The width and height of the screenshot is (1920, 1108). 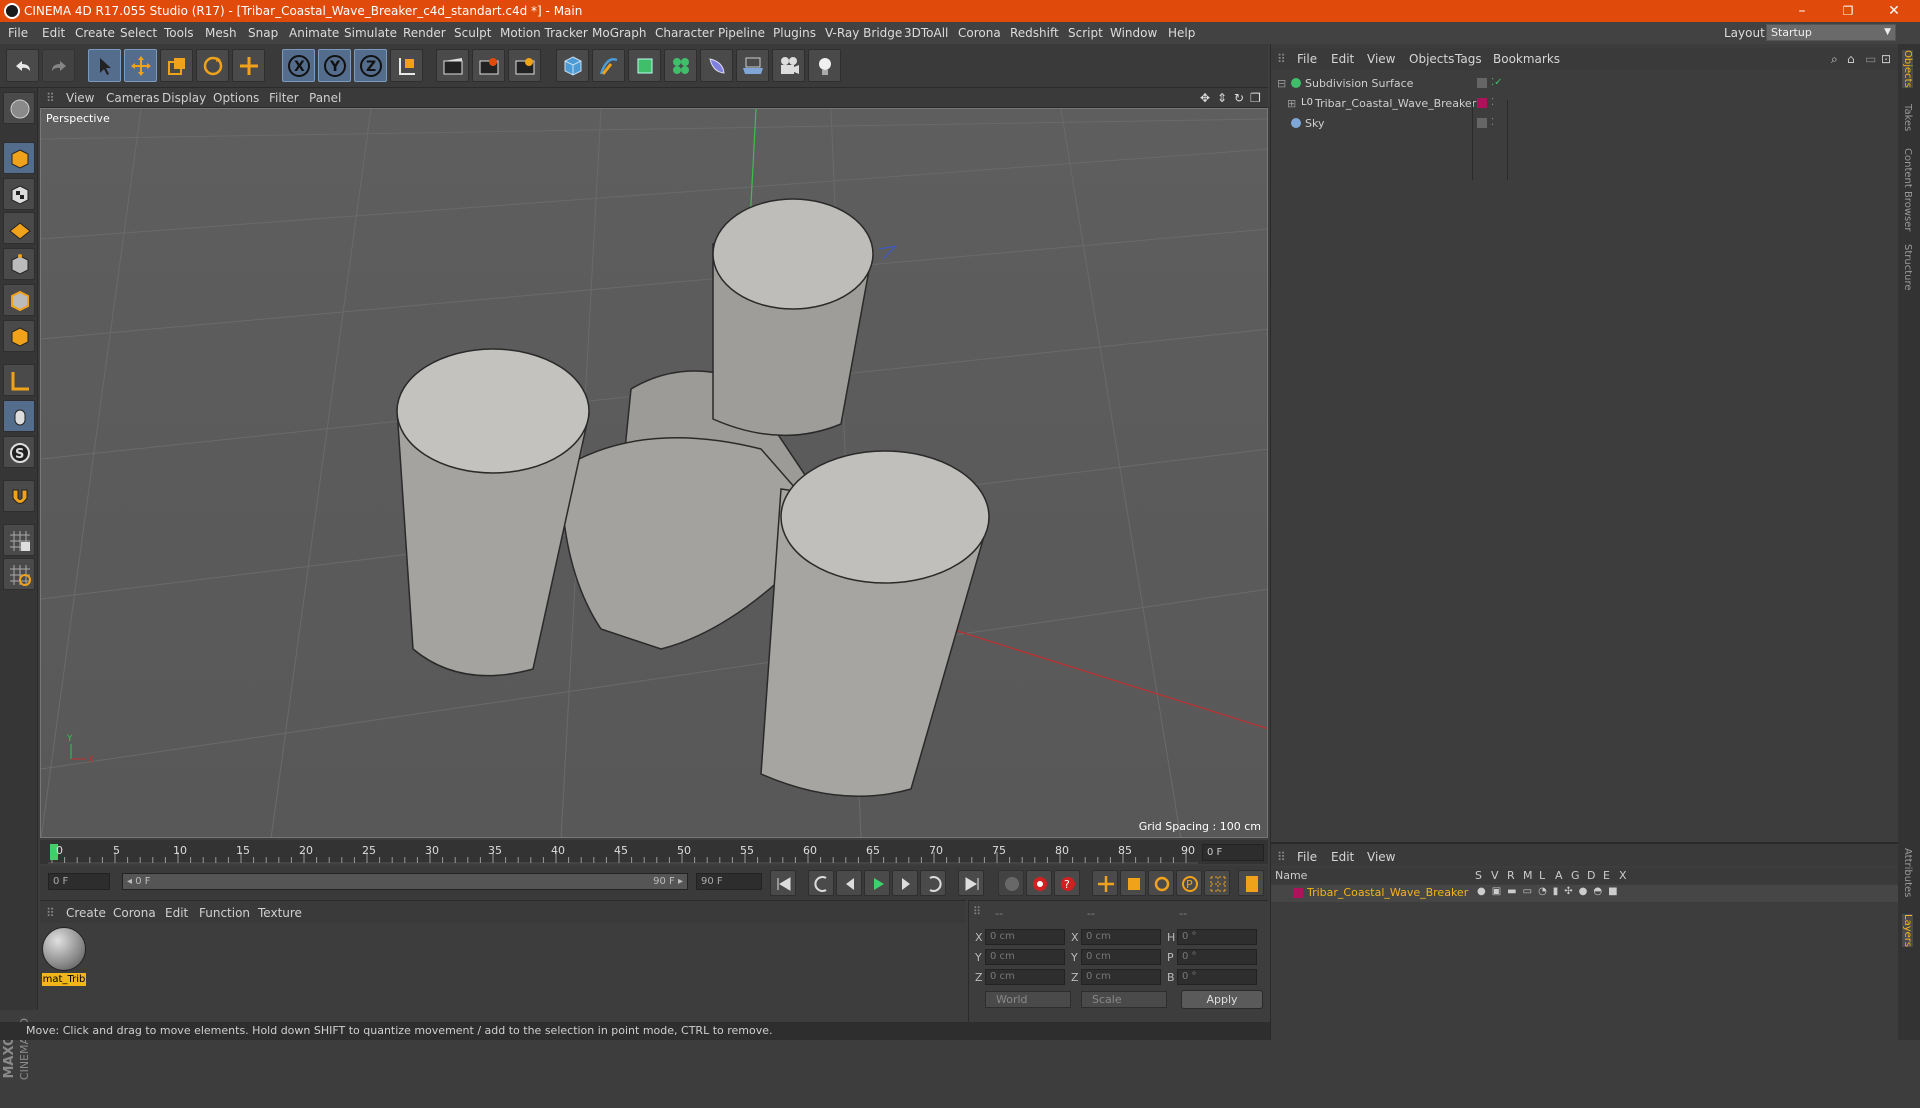 I want to click on layer-menu-view: View, so click(x=1381, y=857).